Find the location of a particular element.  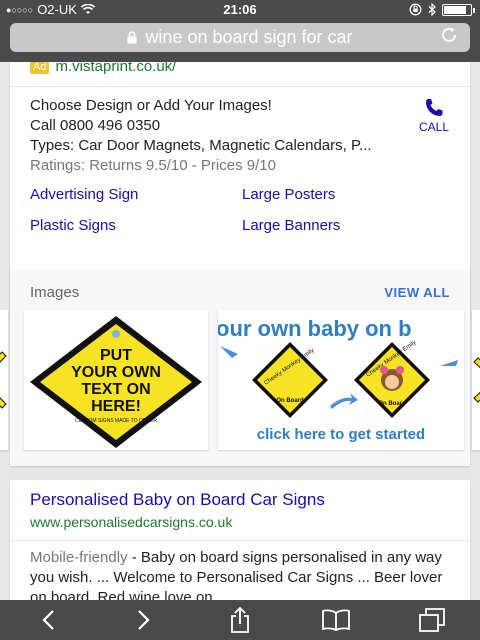

back-button is located at coordinates (48, 620).